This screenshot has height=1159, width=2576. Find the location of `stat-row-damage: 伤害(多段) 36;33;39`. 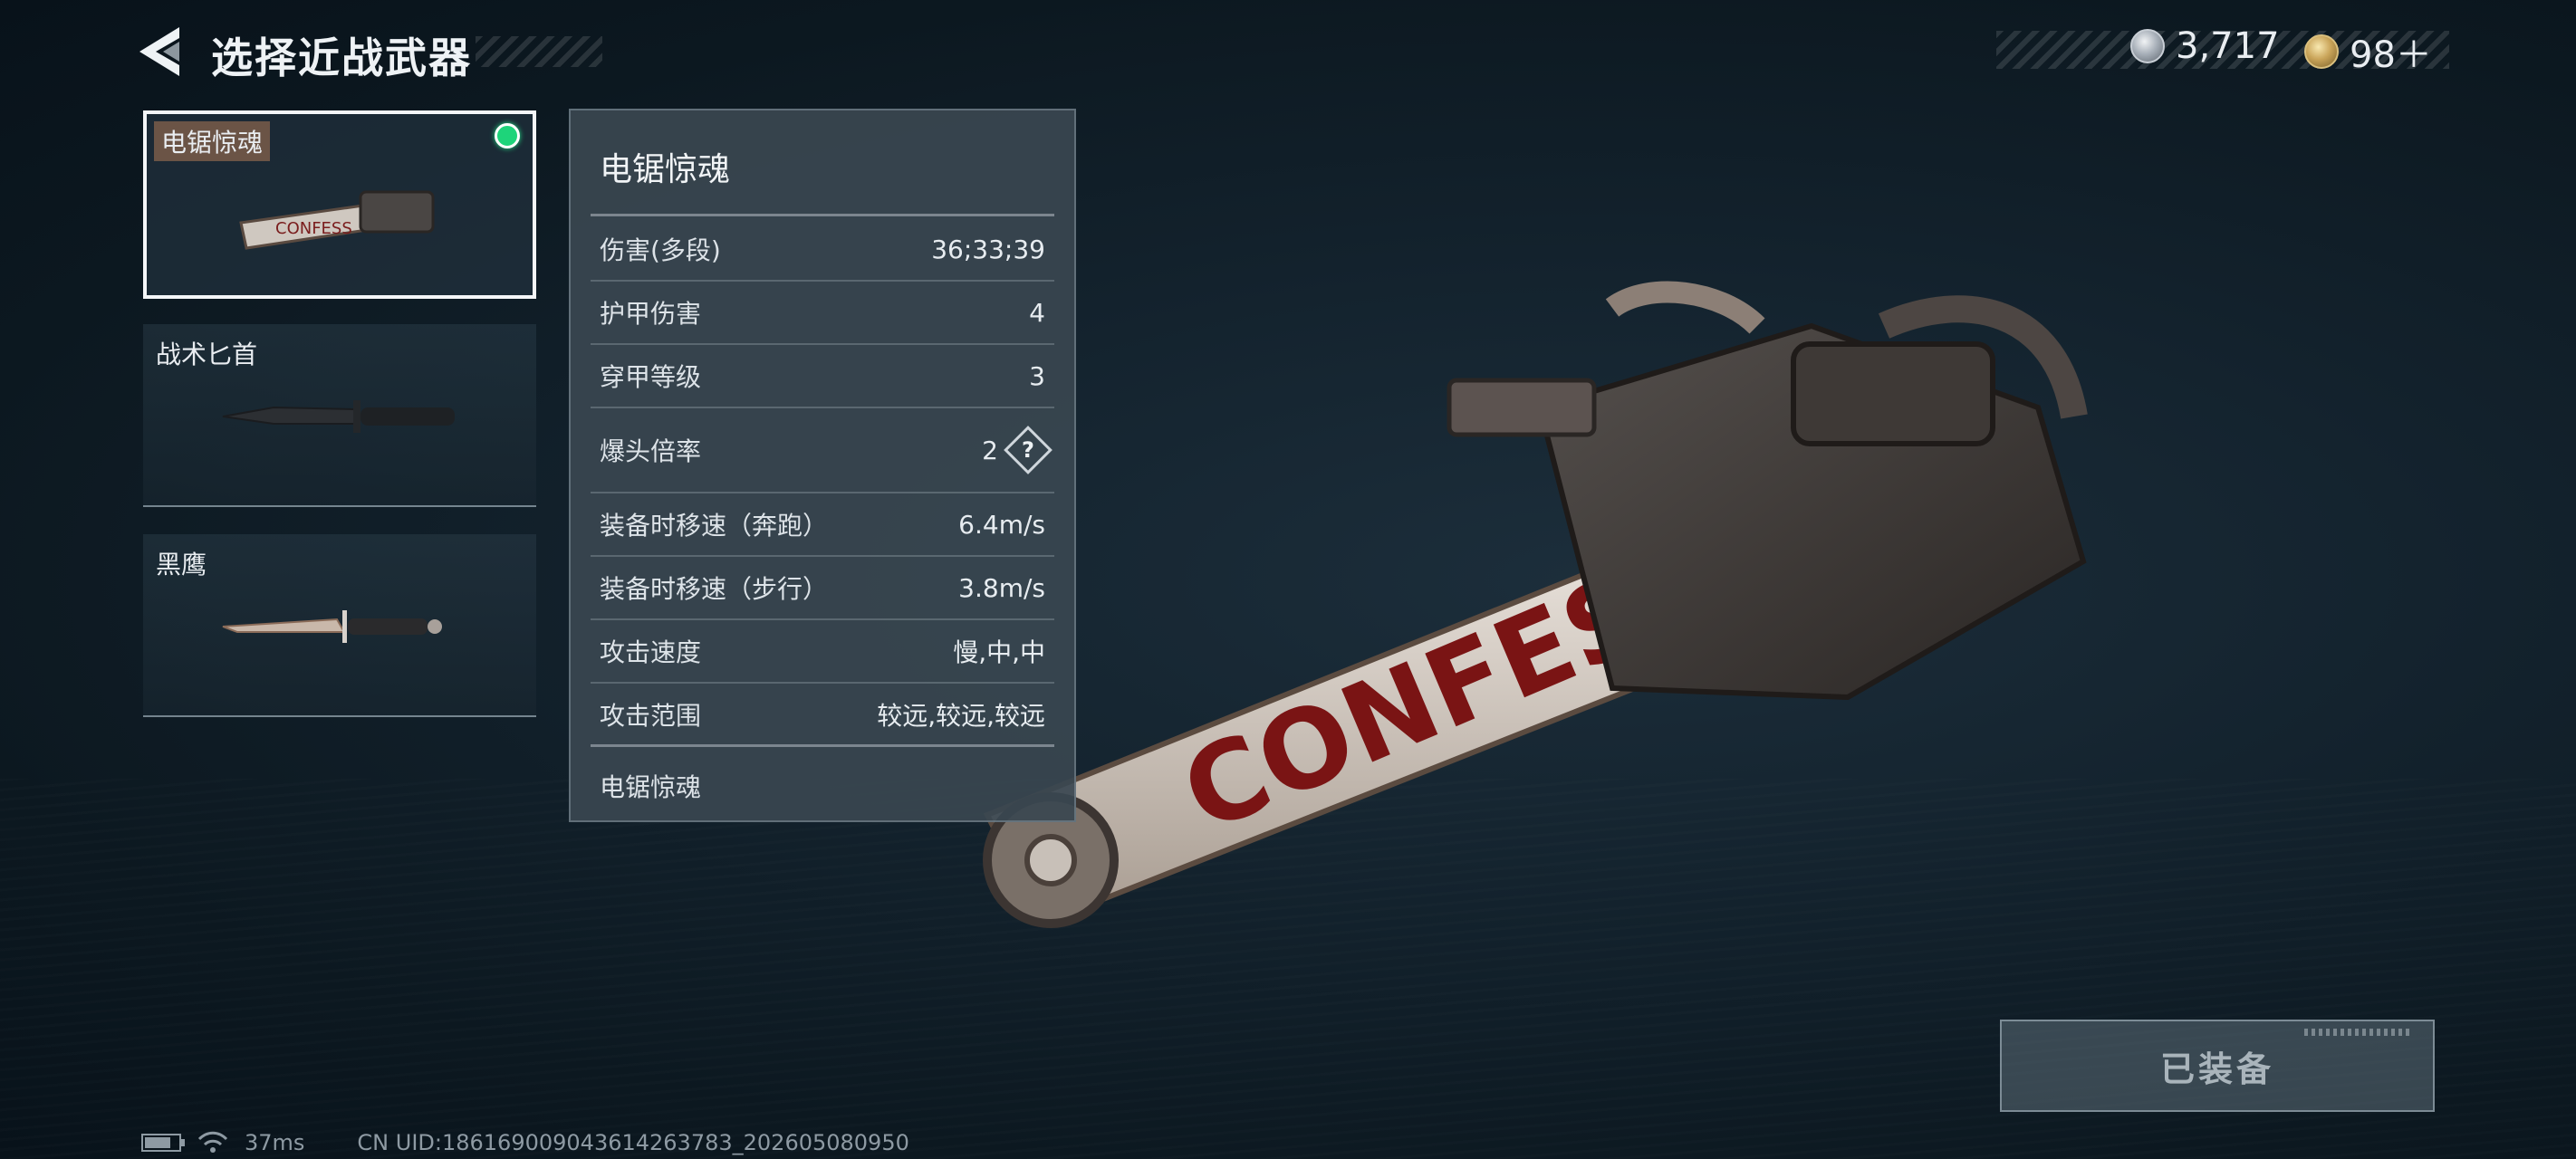

stat-row-damage: 伤害(多段) 36;33;39 is located at coordinates (822, 250).